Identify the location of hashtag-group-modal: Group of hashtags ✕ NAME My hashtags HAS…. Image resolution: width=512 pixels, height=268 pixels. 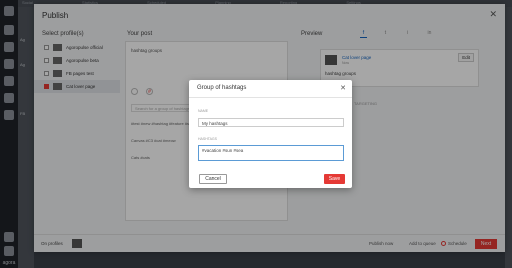
(270, 134).